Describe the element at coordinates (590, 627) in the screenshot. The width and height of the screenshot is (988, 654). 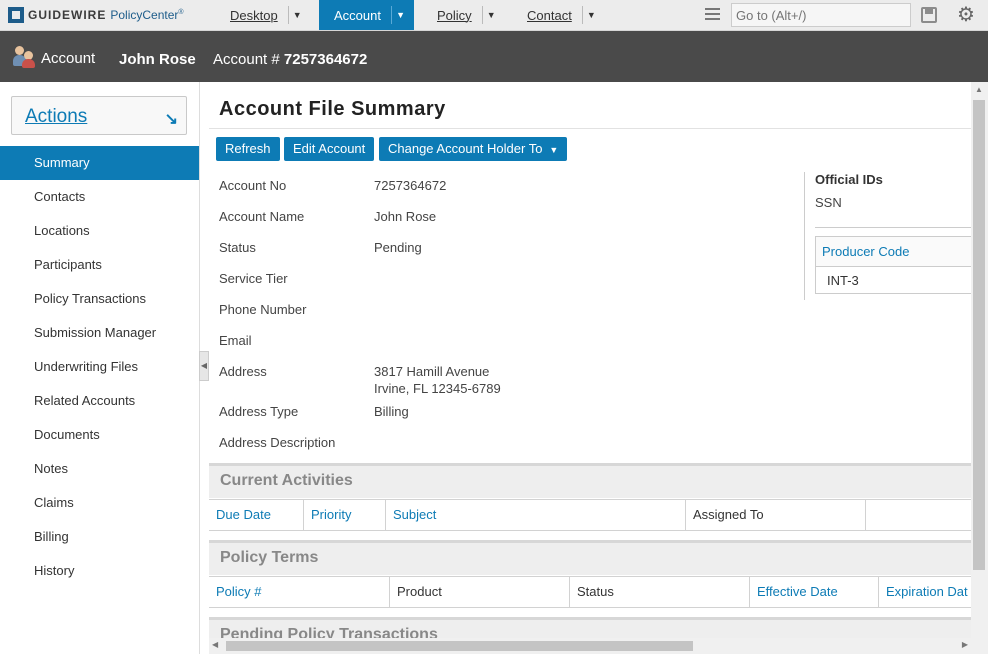
I see `pending-transactions-section: Pending Policy Transactions` at that location.